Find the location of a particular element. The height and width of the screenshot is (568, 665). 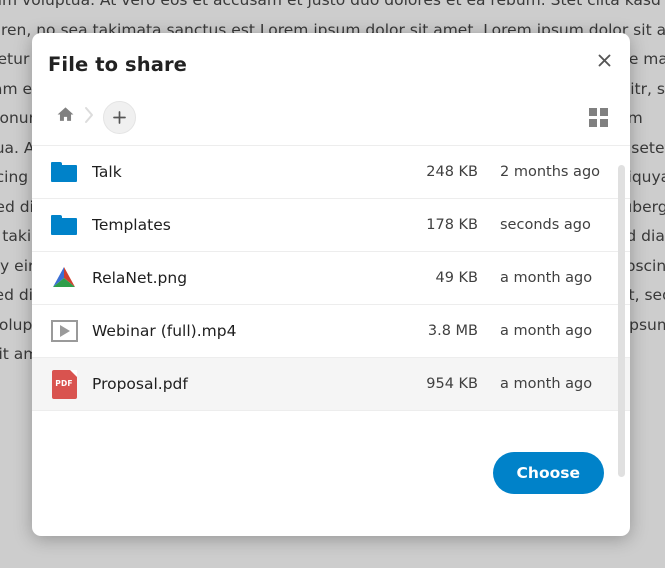

close-button is located at coordinates (604, 60).